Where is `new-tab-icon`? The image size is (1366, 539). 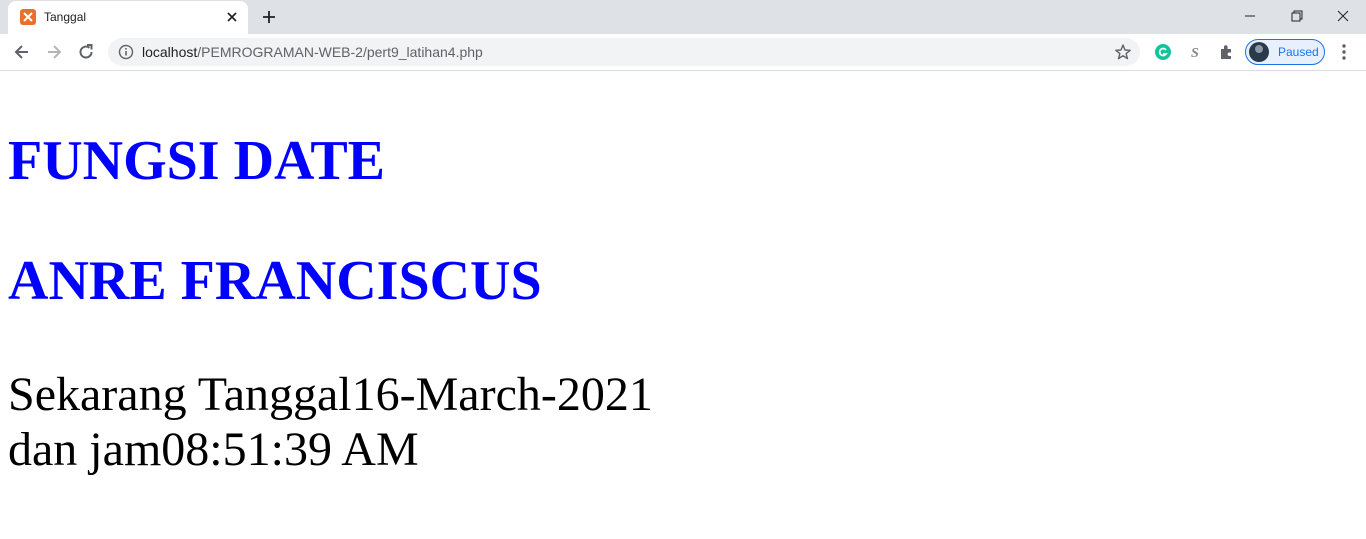 new-tab-icon is located at coordinates (269, 17).